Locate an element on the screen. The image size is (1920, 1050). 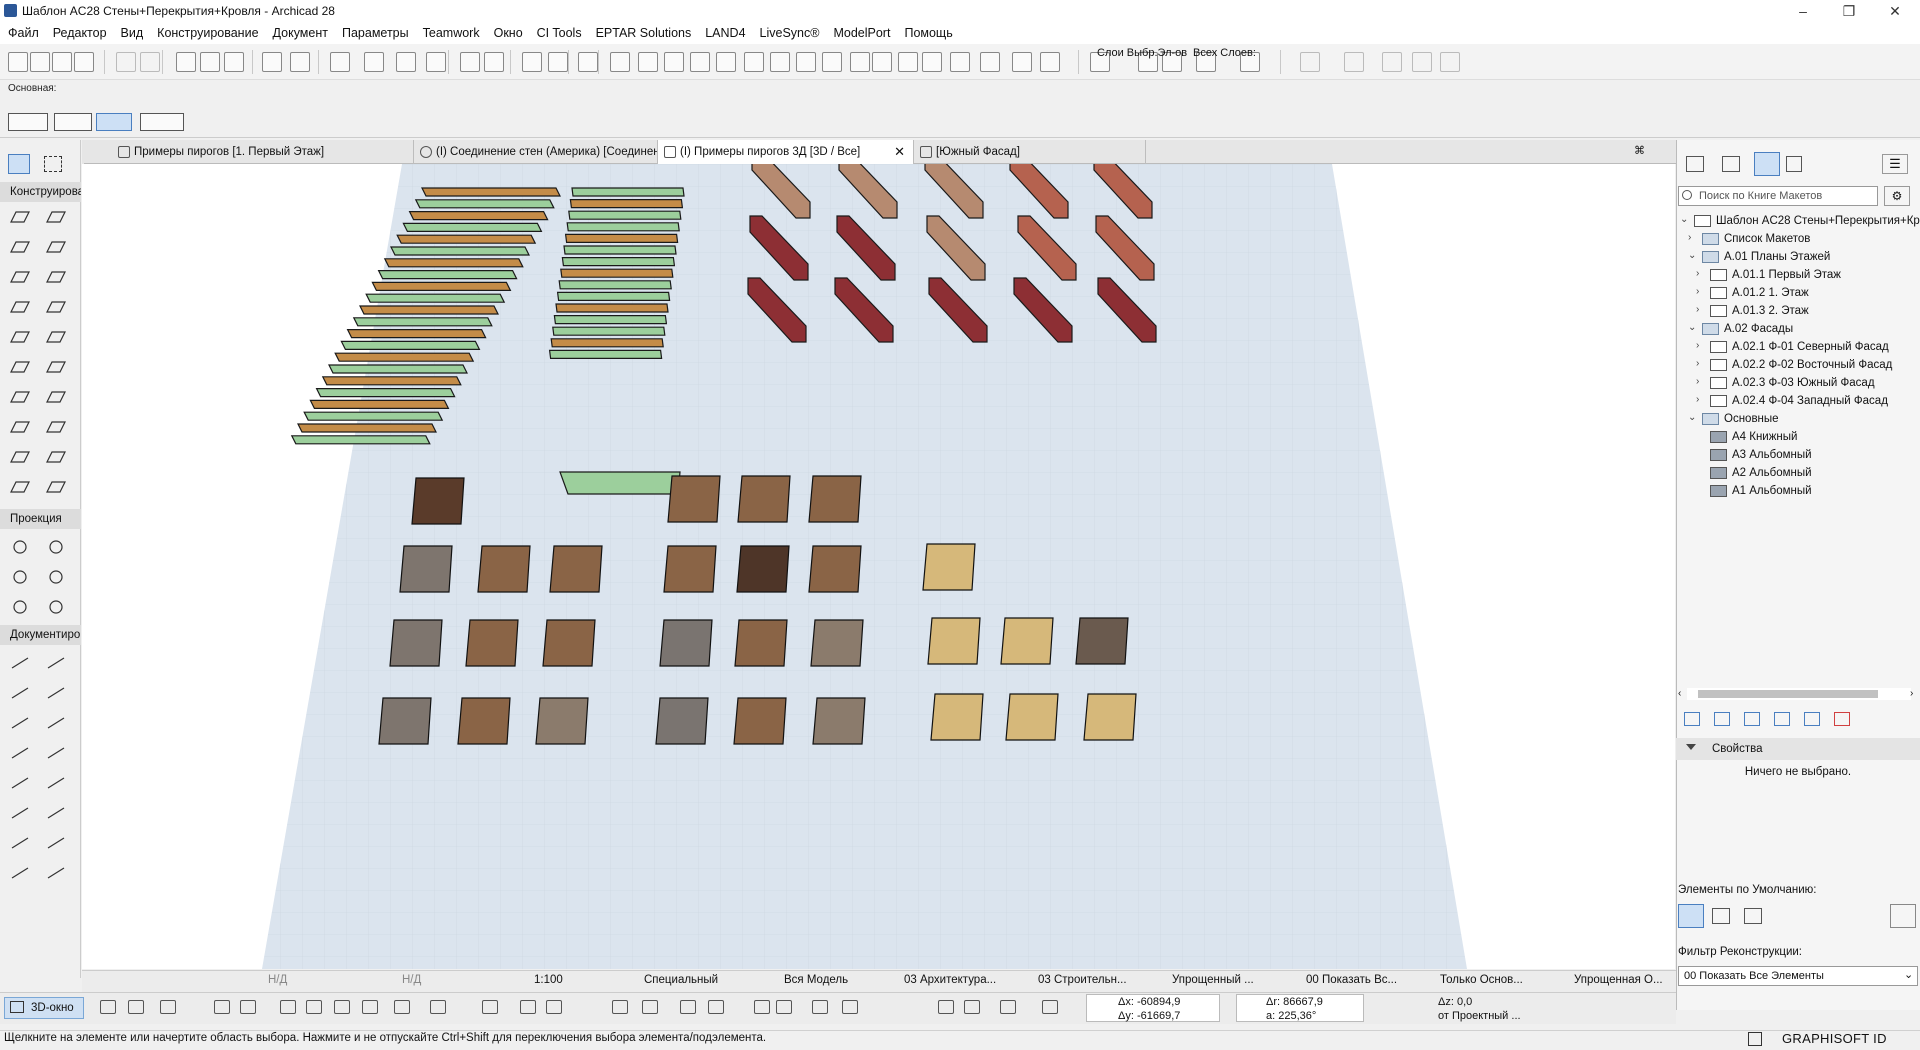
fill-tool-icon is located at coordinates (56, 753).